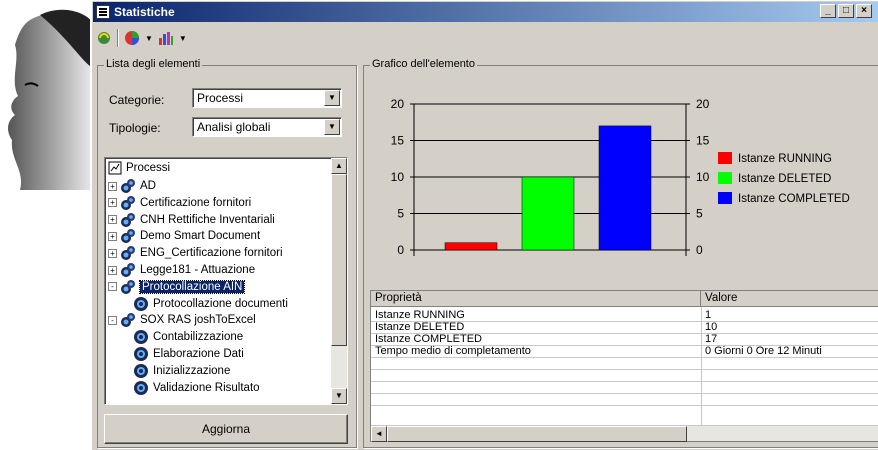  What do you see at coordinates (339, 166) in the screenshot?
I see `scroll-up-icon: ▲` at bounding box center [339, 166].